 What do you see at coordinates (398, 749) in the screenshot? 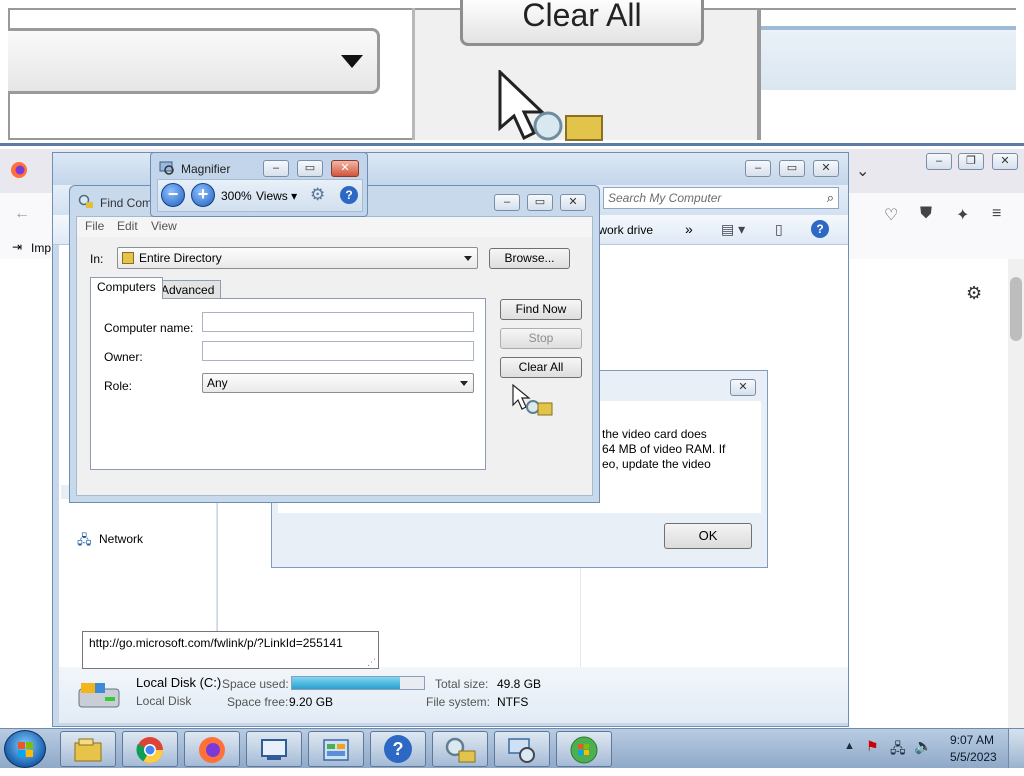
I see `help-taskbar-icon: ?` at bounding box center [398, 749].